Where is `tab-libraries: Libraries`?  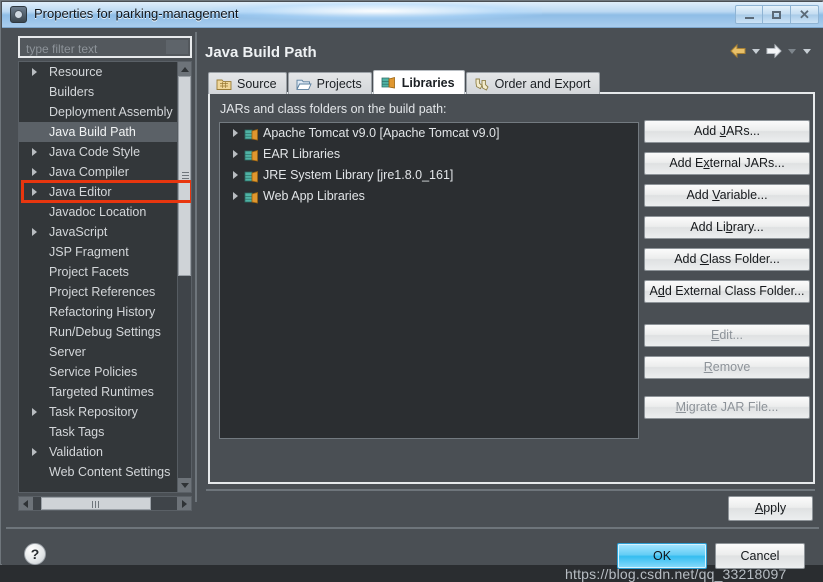 tab-libraries: Libraries is located at coordinates (418, 82).